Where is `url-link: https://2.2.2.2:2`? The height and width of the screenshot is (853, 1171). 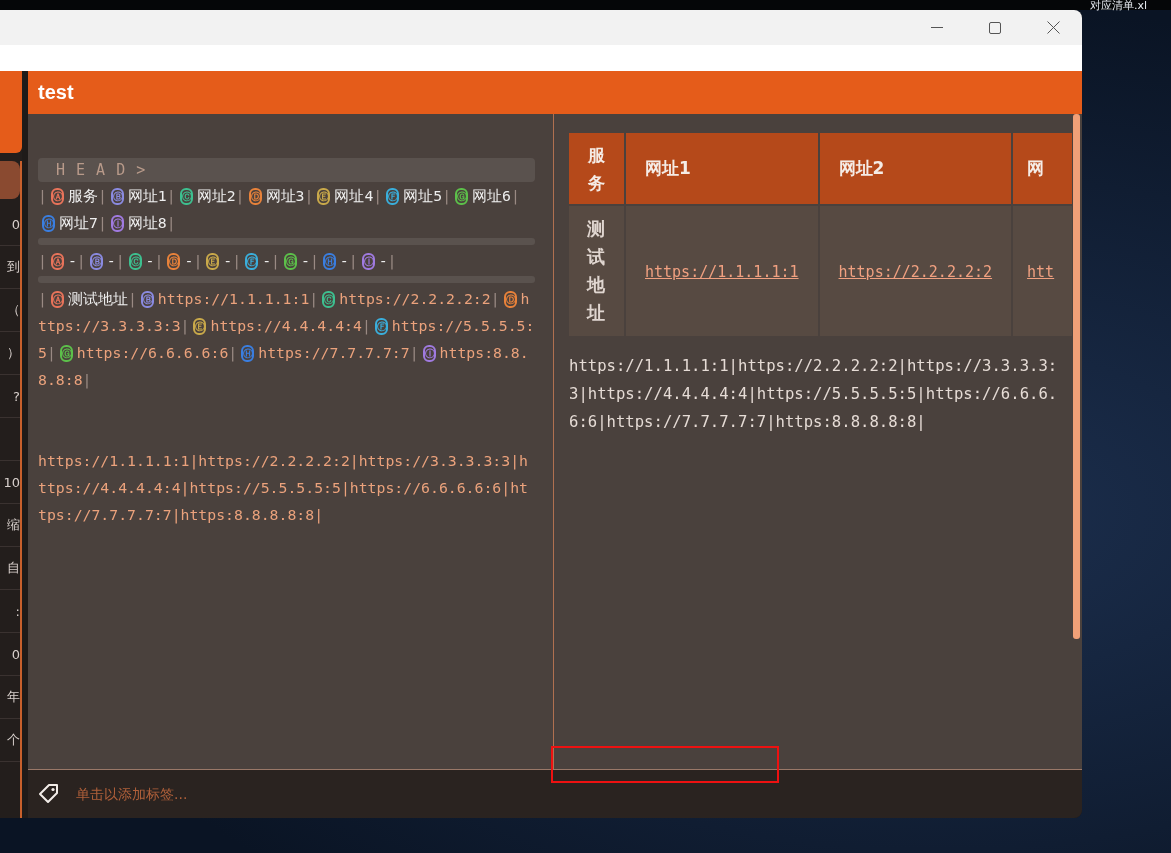 url-link: https://2.2.2.2:2 is located at coordinates (915, 271).